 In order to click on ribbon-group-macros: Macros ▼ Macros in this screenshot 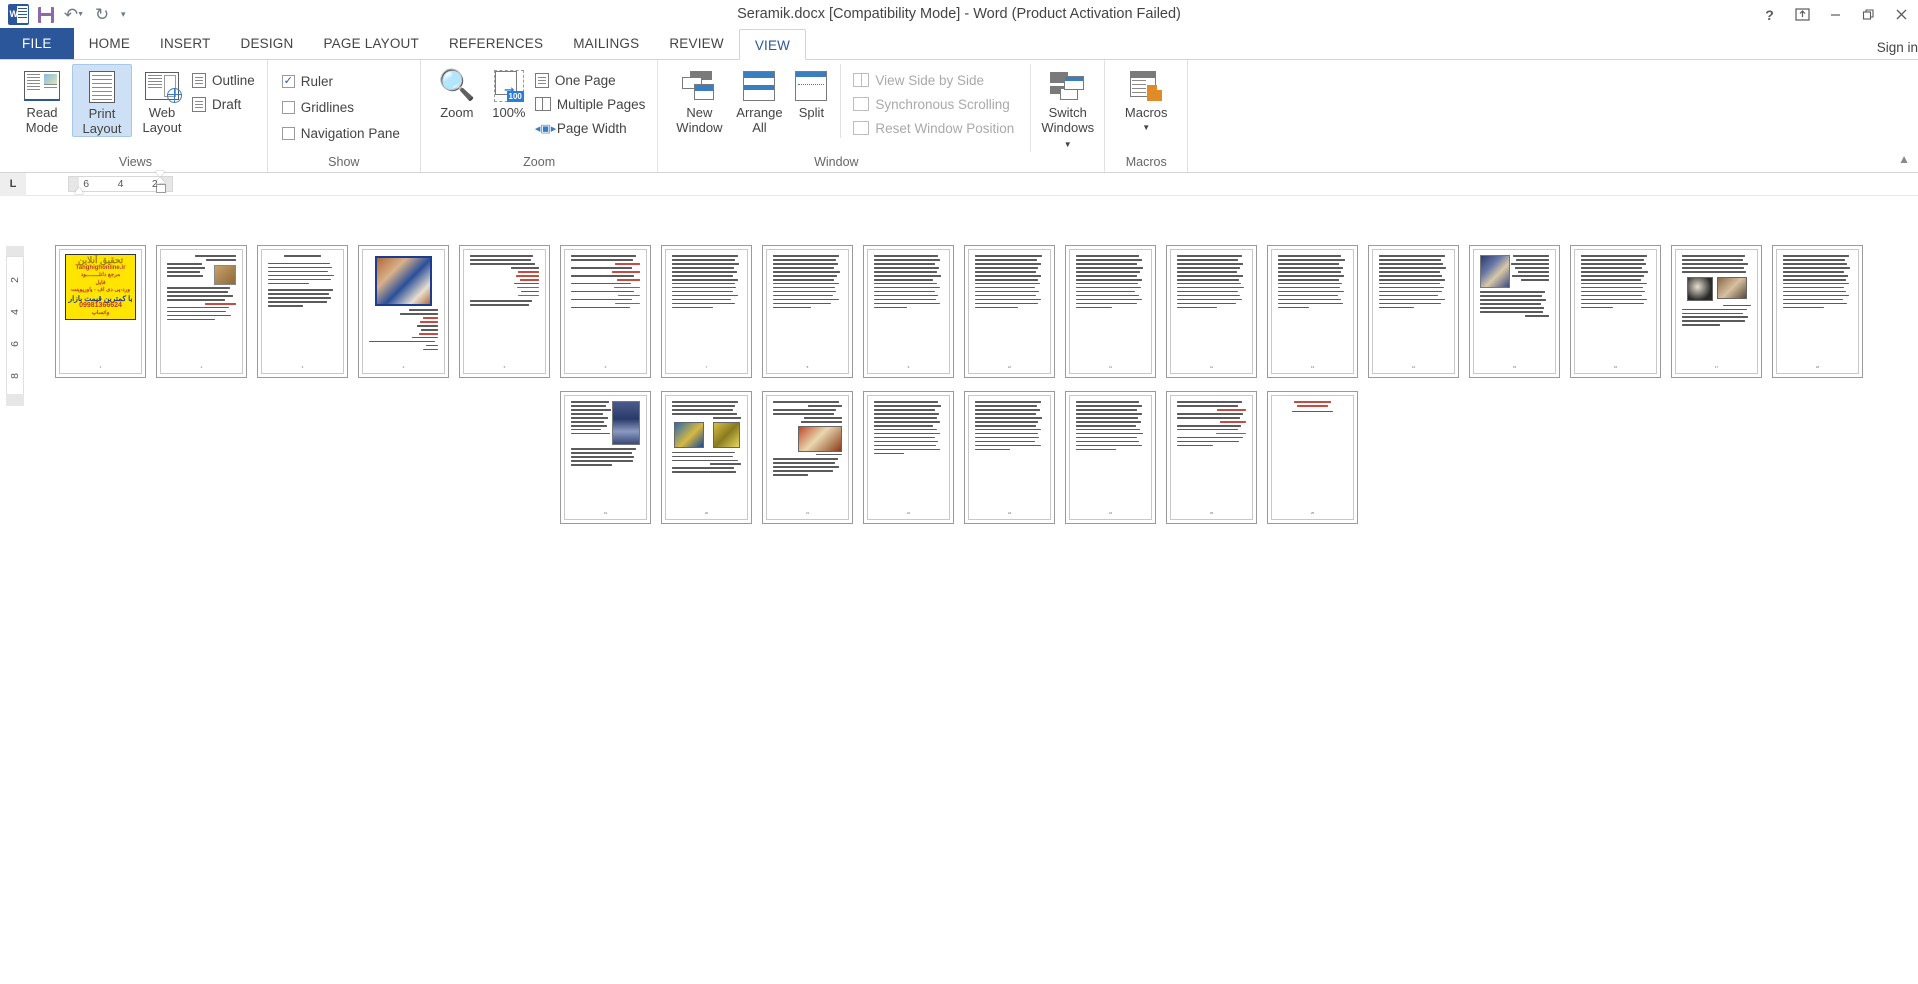, I will do `click(1147, 116)`.